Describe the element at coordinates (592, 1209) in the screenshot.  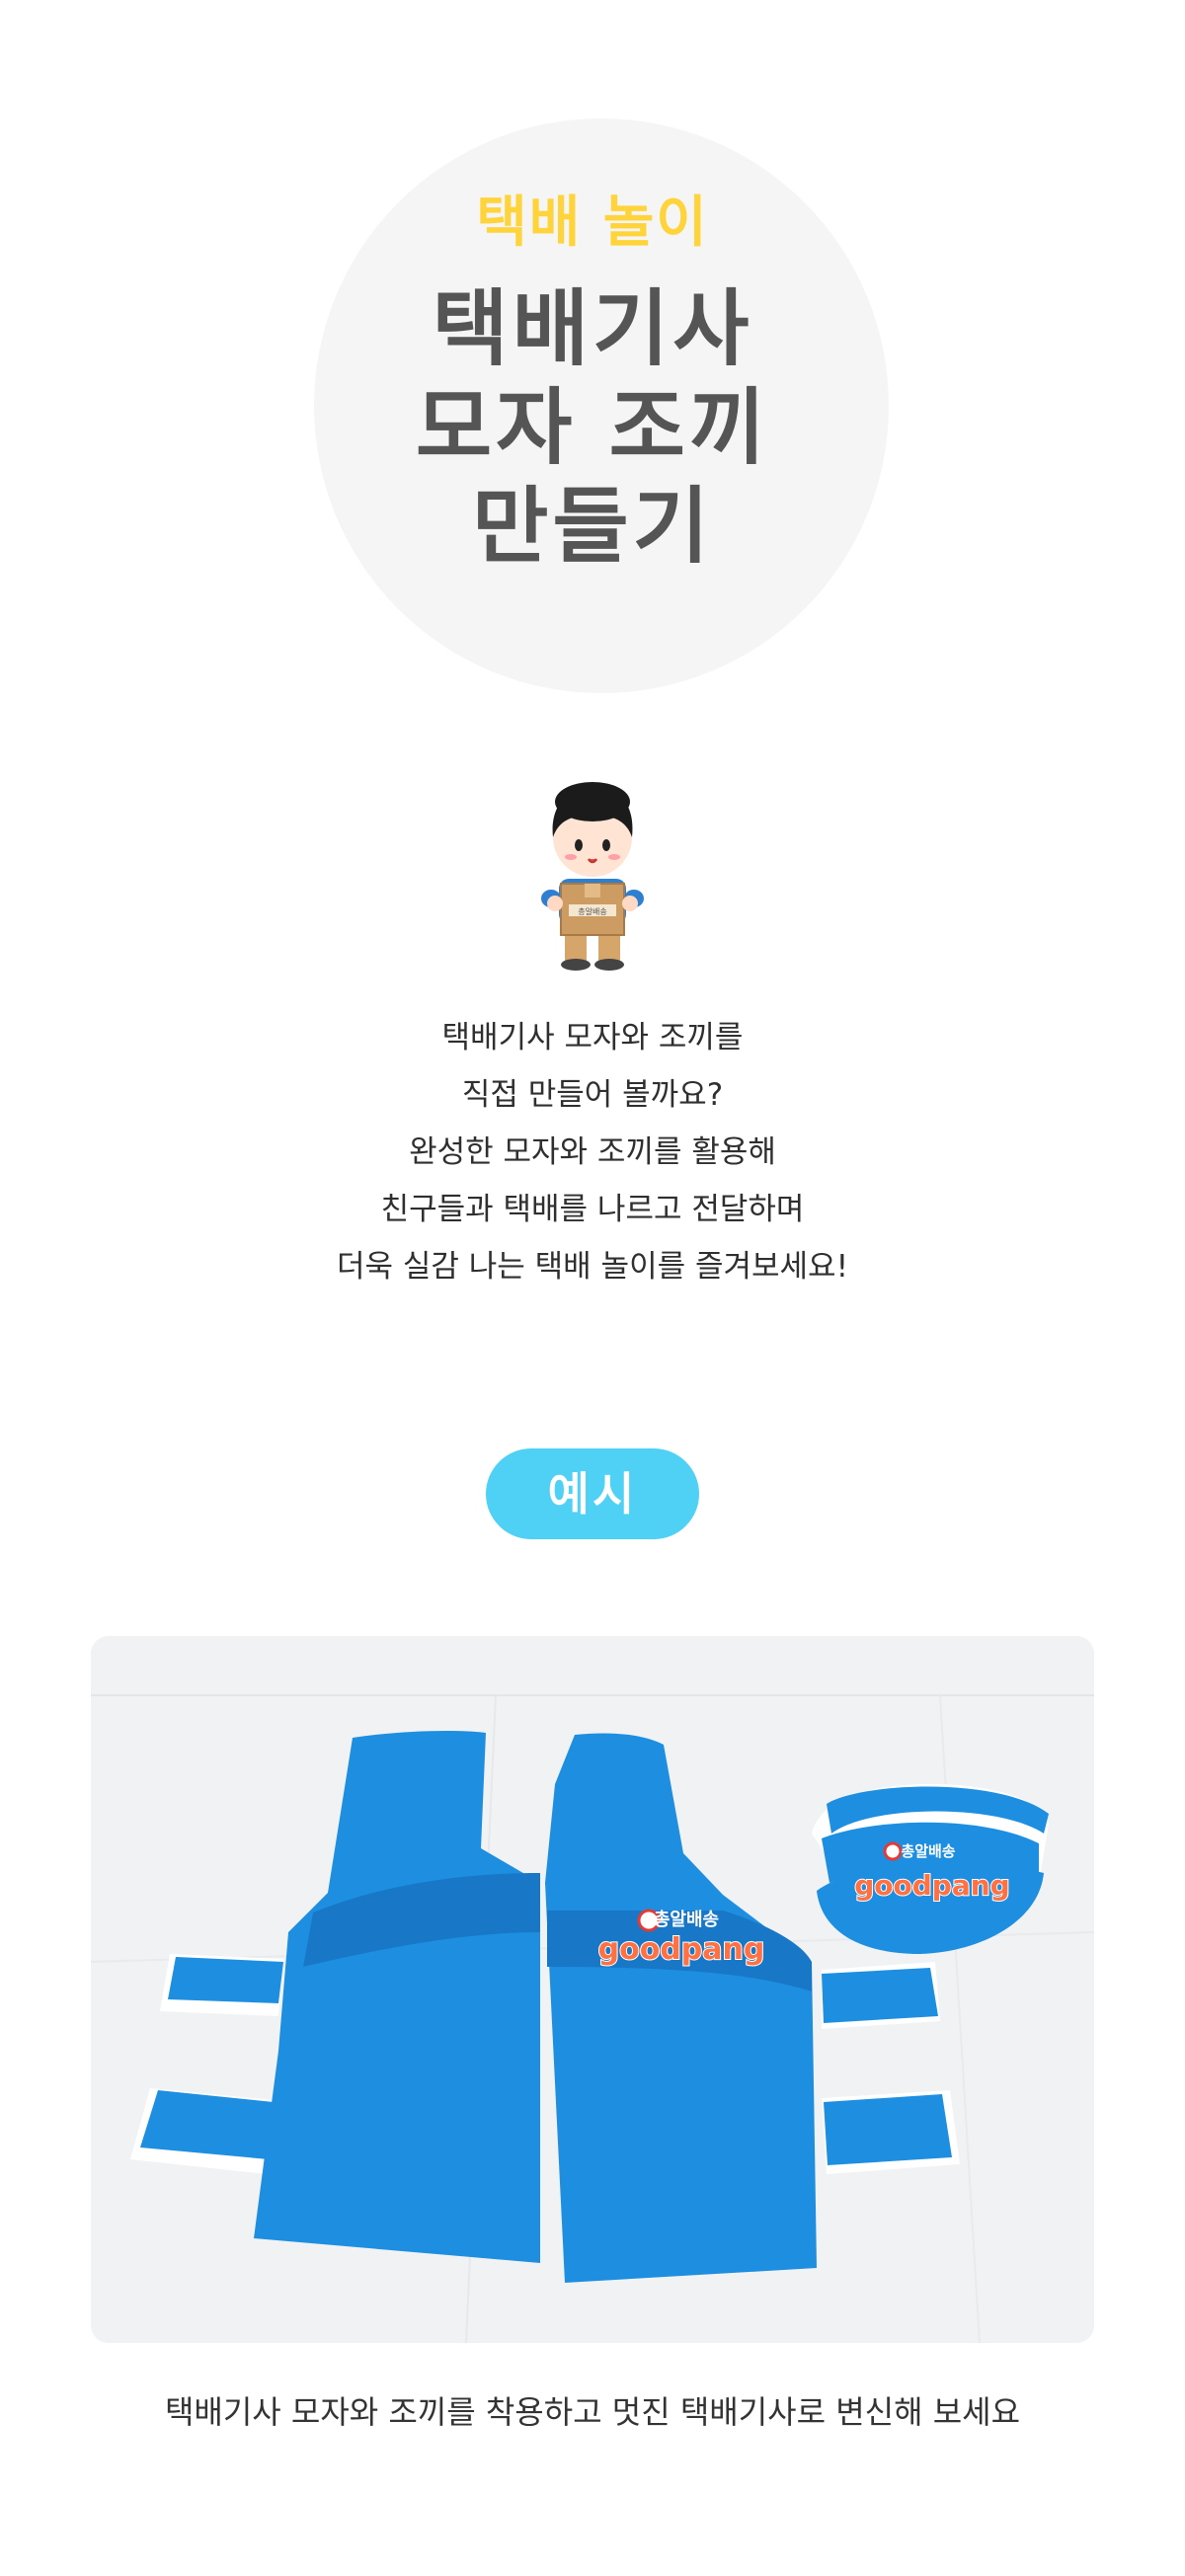
I see `intro-line-4: 친구들과 택배를 나르고 전달하며` at that location.